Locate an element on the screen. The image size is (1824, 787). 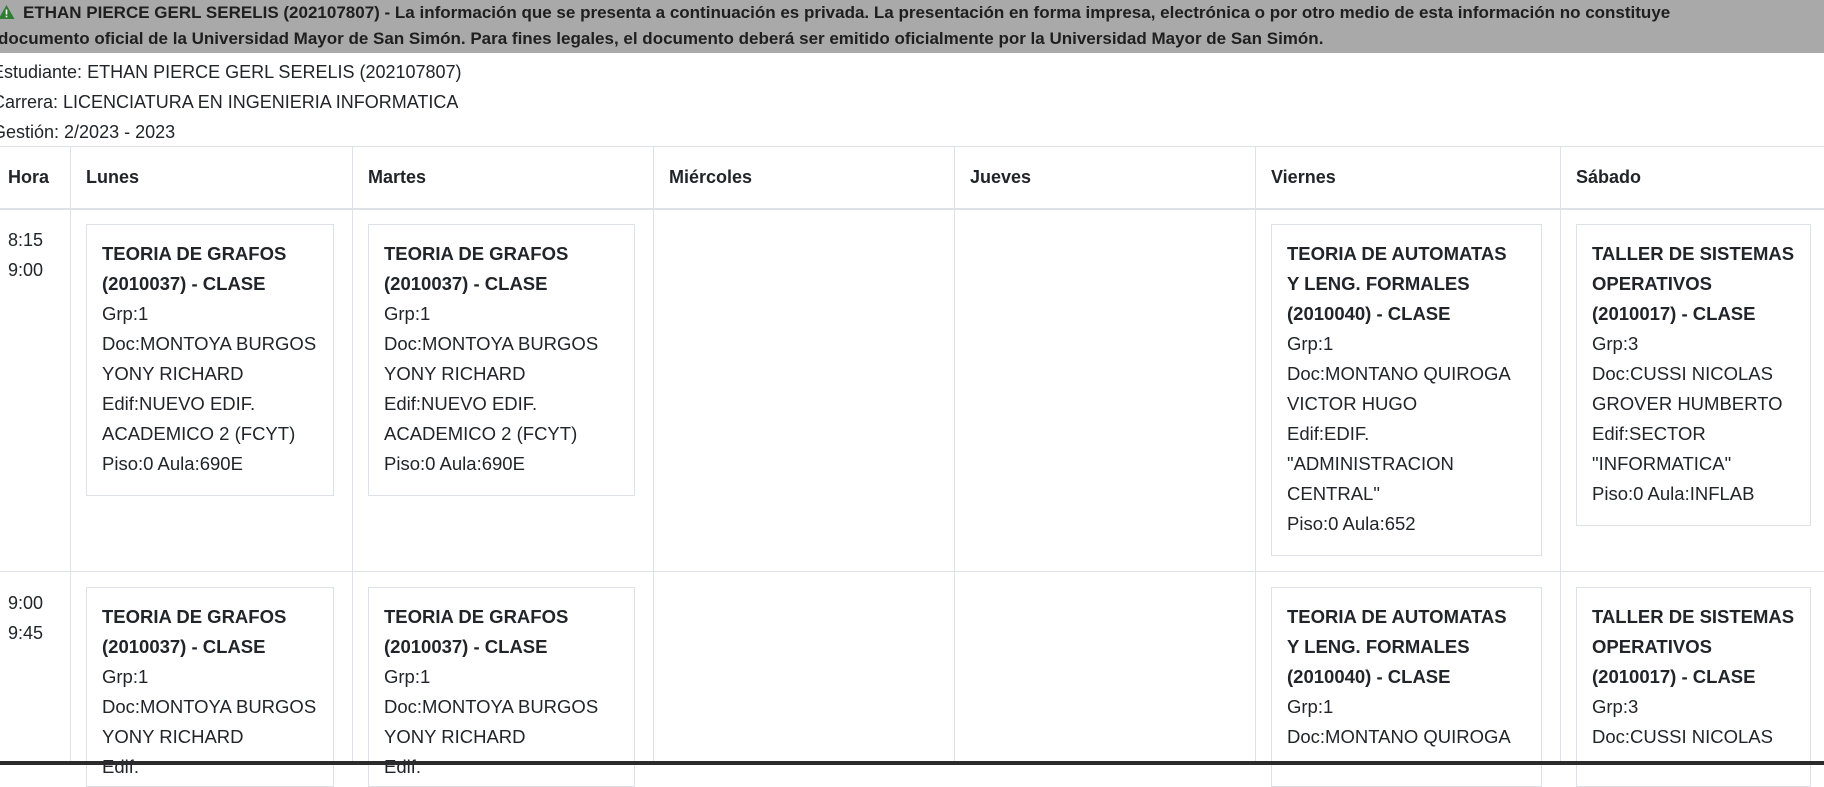
column-header-martes: Martes is located at coordinates (397, 177).